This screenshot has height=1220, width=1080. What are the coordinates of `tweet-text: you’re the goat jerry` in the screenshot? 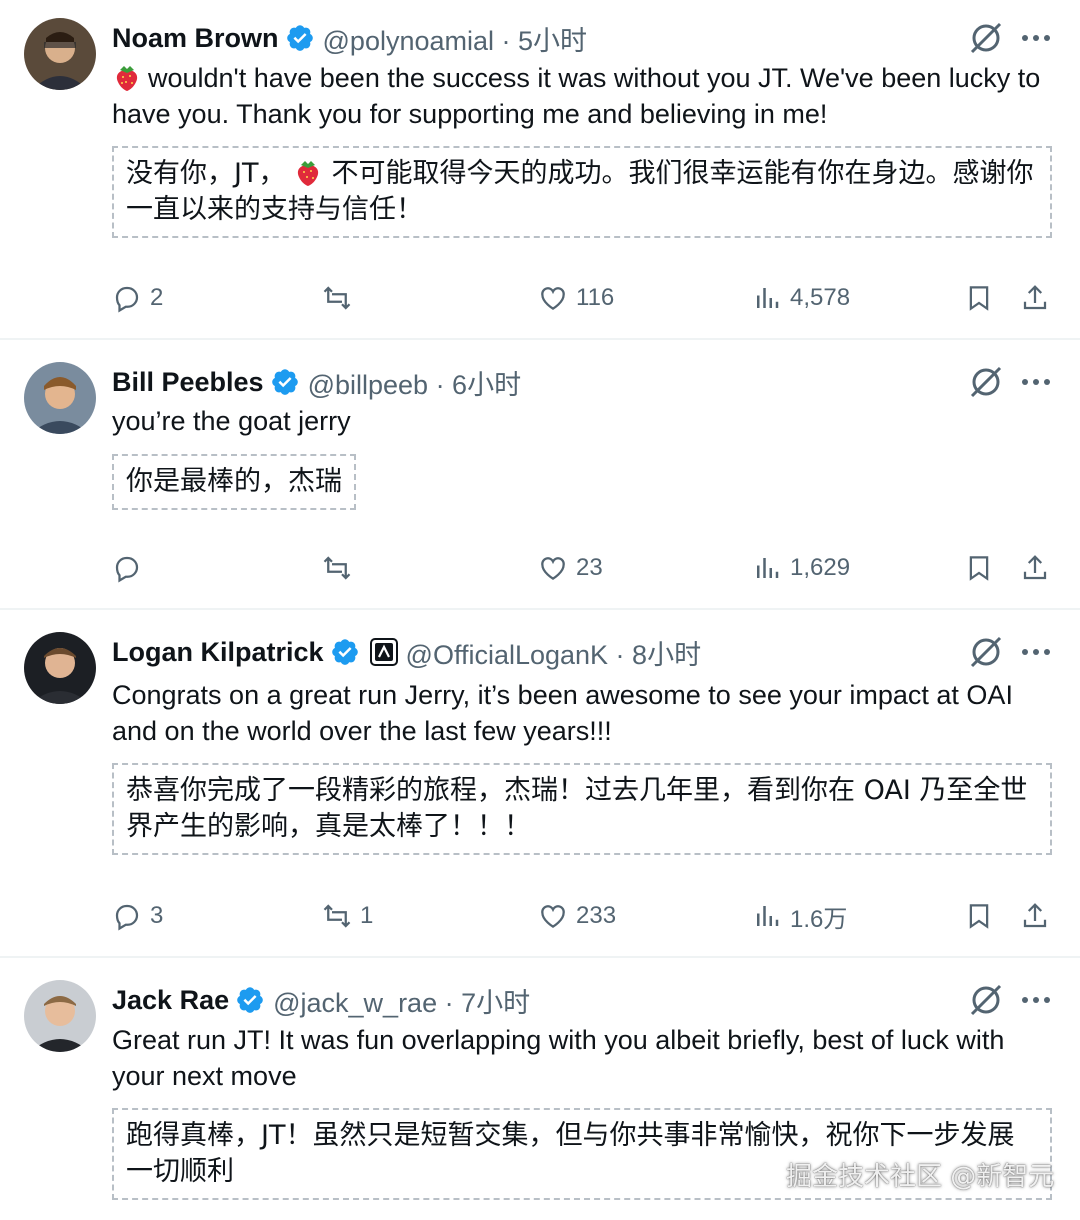 It's located at (231, 421).